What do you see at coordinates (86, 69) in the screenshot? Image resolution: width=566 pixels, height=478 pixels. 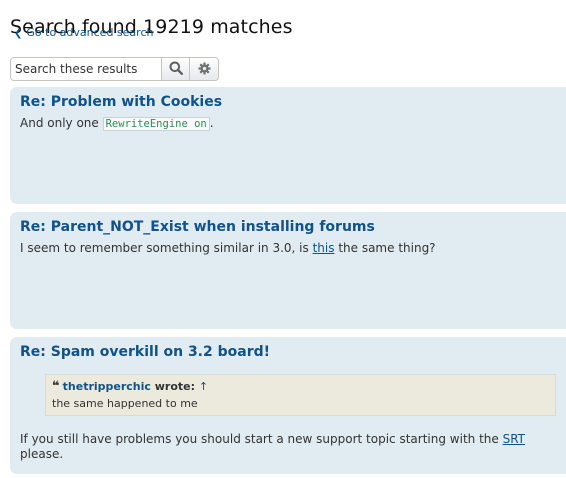 I see `search-input` at bounding box center [86, 69].